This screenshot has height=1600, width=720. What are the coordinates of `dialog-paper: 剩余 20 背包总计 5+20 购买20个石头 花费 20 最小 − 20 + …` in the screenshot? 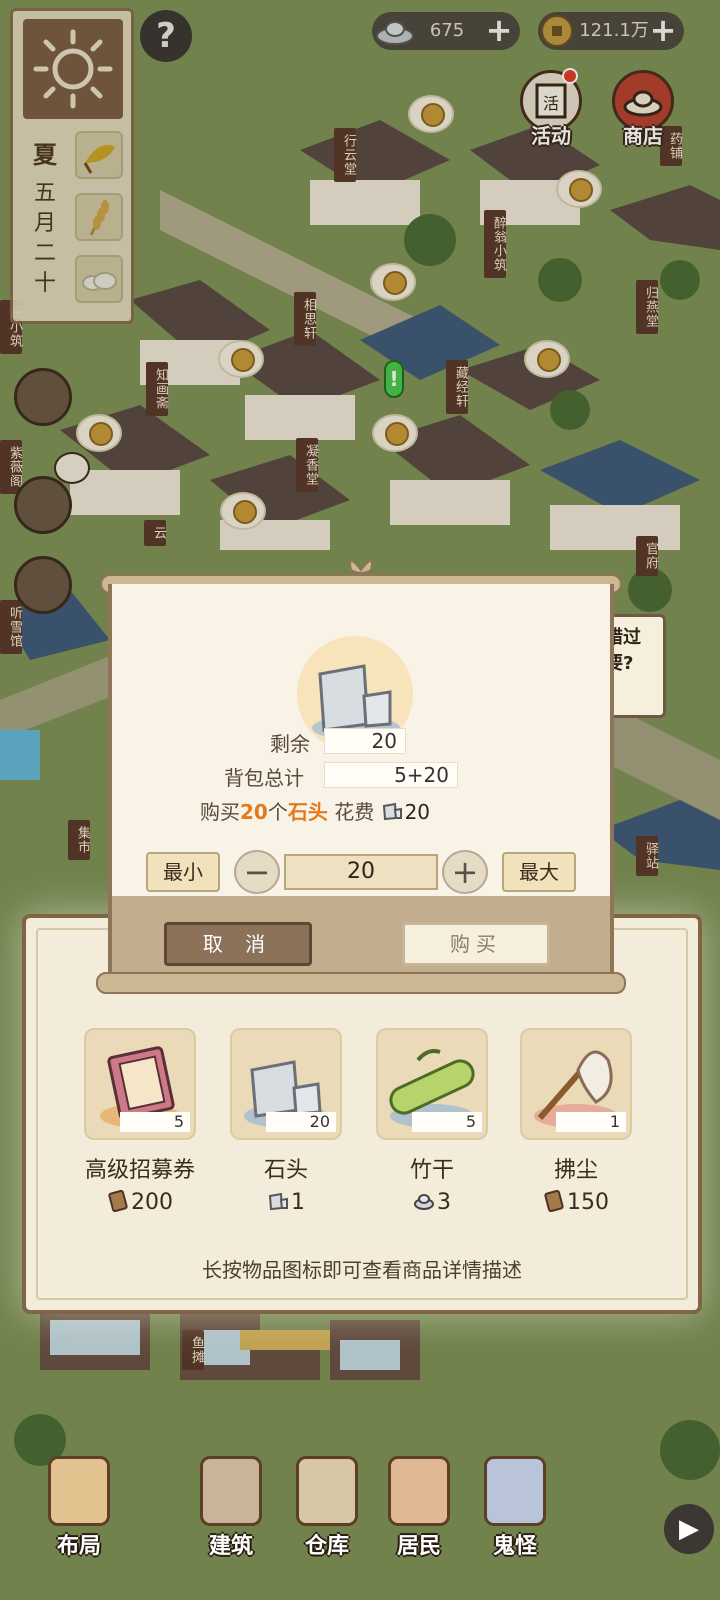 It's located at (361, 740).